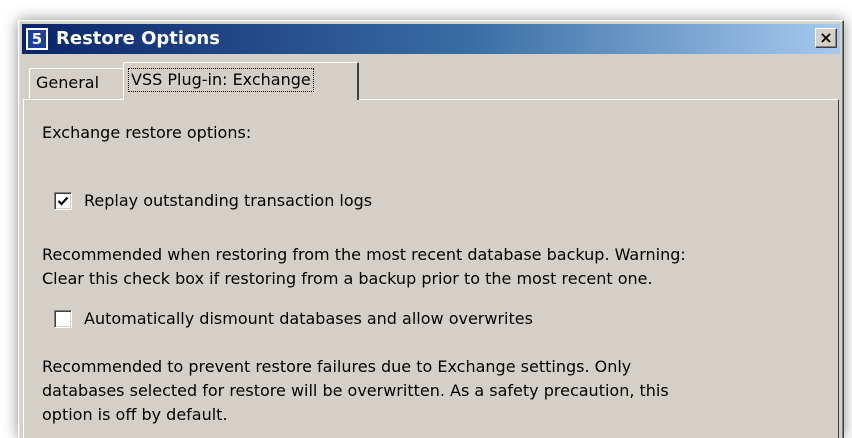 Image resolution: width=852 pixels, height=438 pixels. I want to click on close-icon: ×, so click(826, 37).